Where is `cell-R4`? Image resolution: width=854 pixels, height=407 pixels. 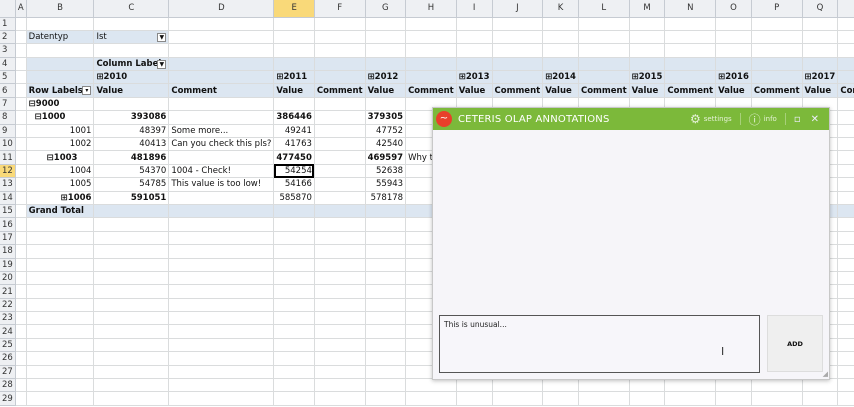 cell-R4 is located at coordinates (845, 64).